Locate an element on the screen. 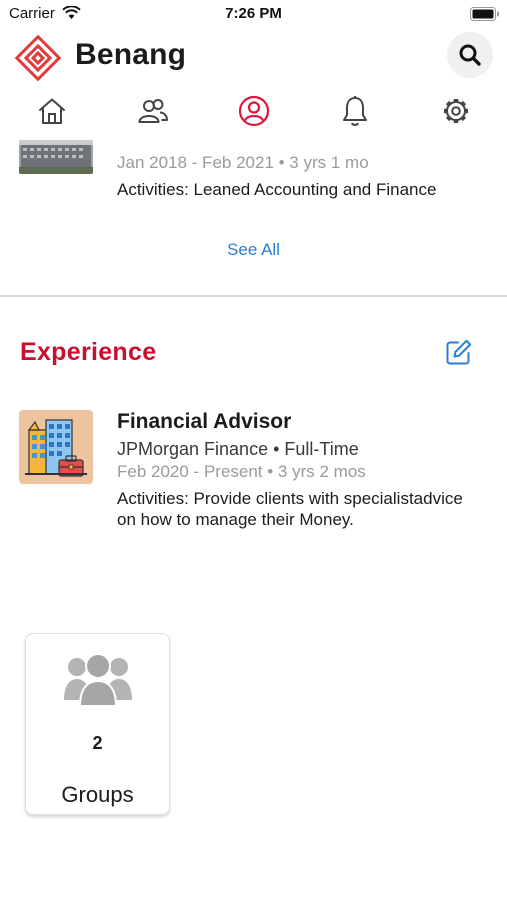 Image resolution: width=507 pixels, height=900 pixels. experience-section-title: Experience is located at coordinates (88, 352).